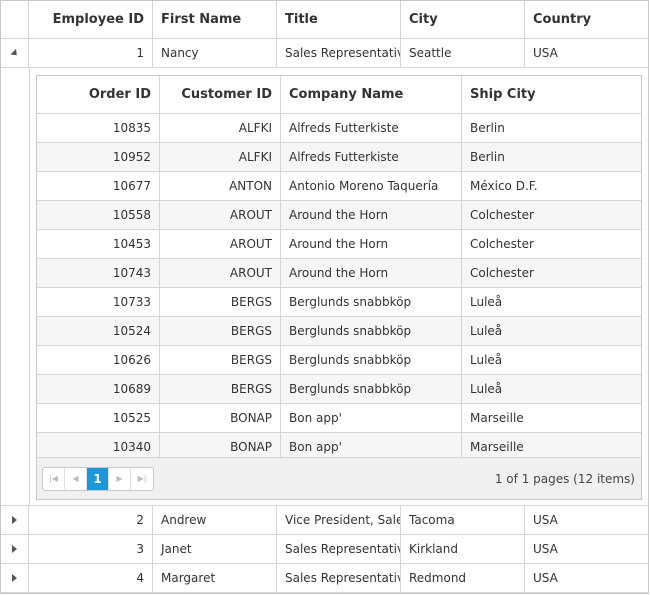  I want to click on column-header-employee-id: Employee ID, so click(91, 19).